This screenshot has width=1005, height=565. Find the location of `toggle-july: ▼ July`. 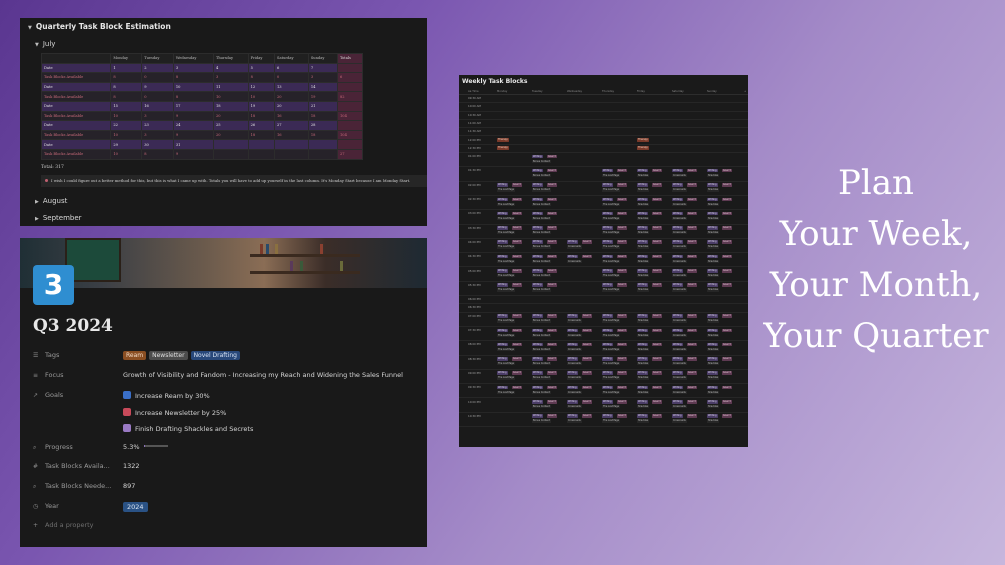

toggle-july: ▼ July is located at coordinates (45, 44).